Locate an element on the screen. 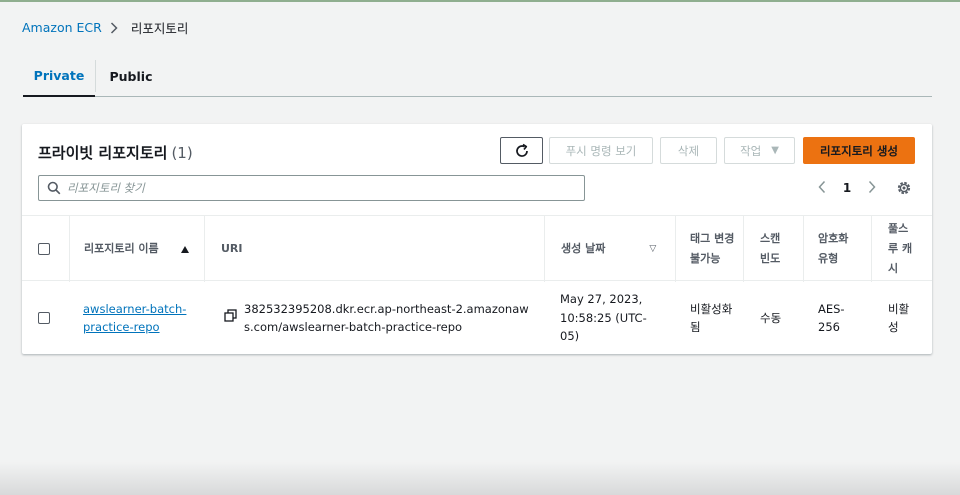 Image resolution: width=960 pixels, height=495 pixels. refresh-icon is located at coordinates (521, 150).